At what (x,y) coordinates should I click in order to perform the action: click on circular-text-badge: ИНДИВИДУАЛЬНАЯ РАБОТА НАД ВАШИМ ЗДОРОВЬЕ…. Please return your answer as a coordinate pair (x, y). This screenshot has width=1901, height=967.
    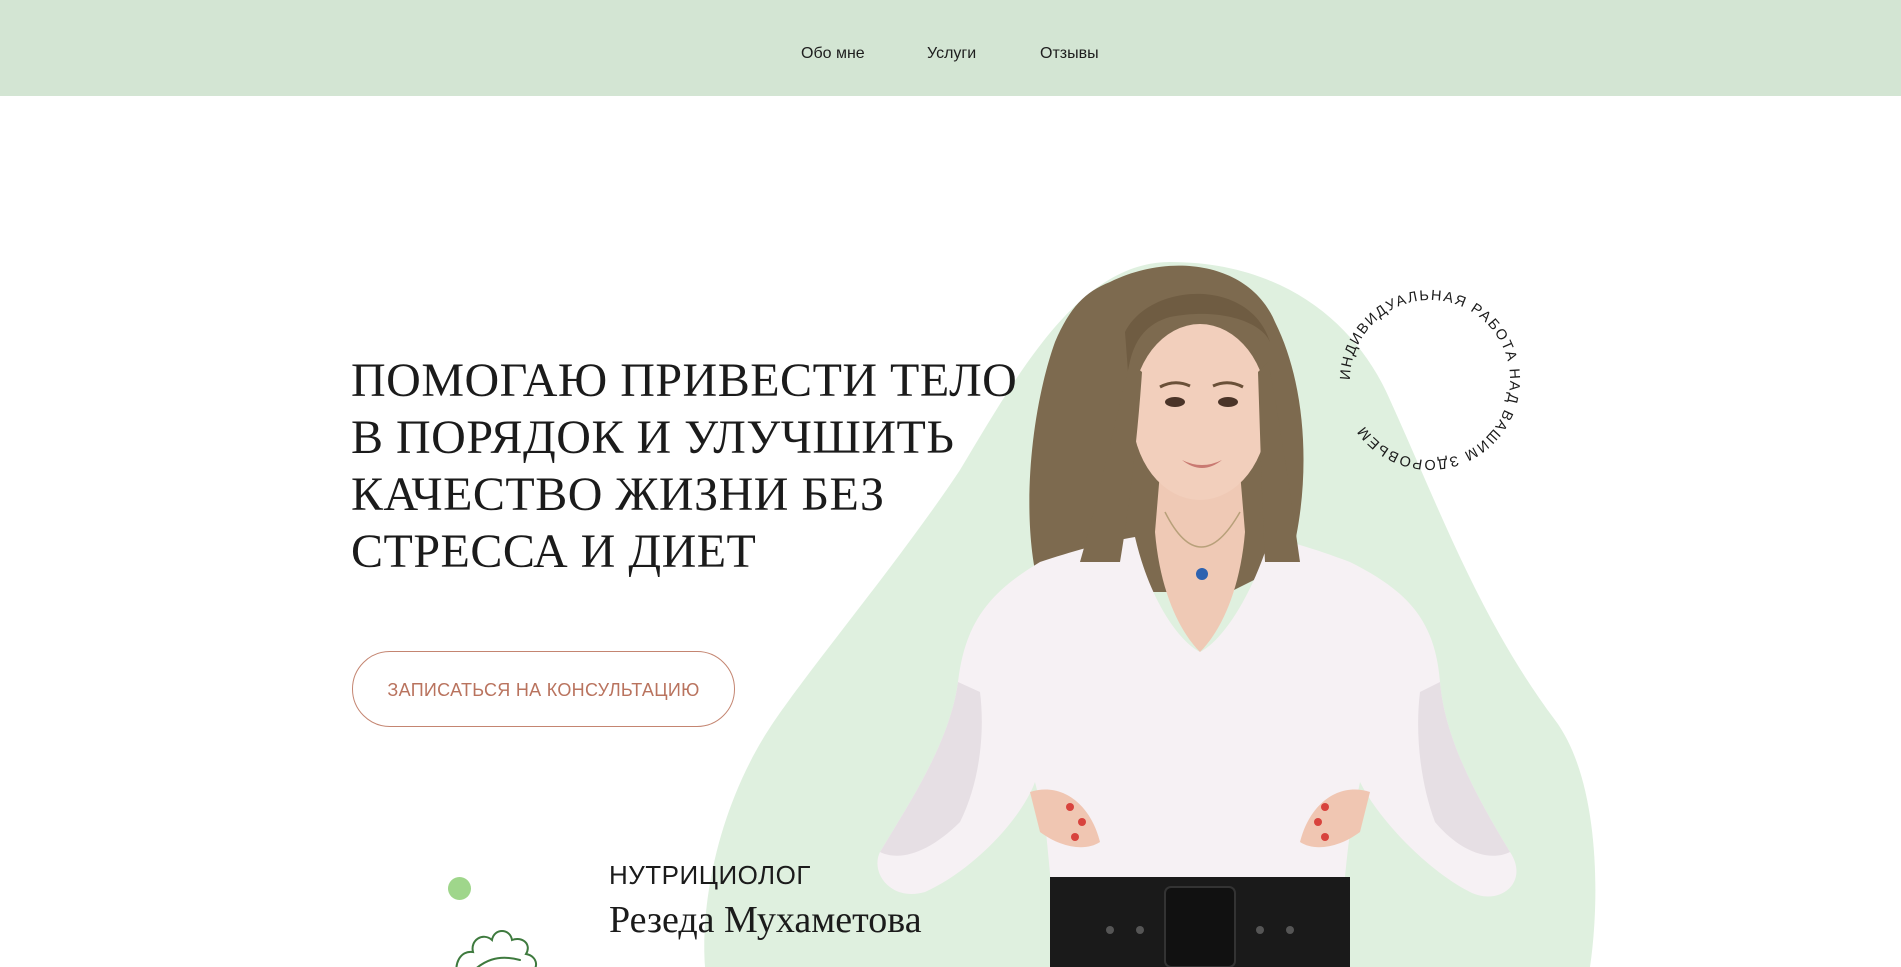
    Looking at the image, I should click on (1430, 380).